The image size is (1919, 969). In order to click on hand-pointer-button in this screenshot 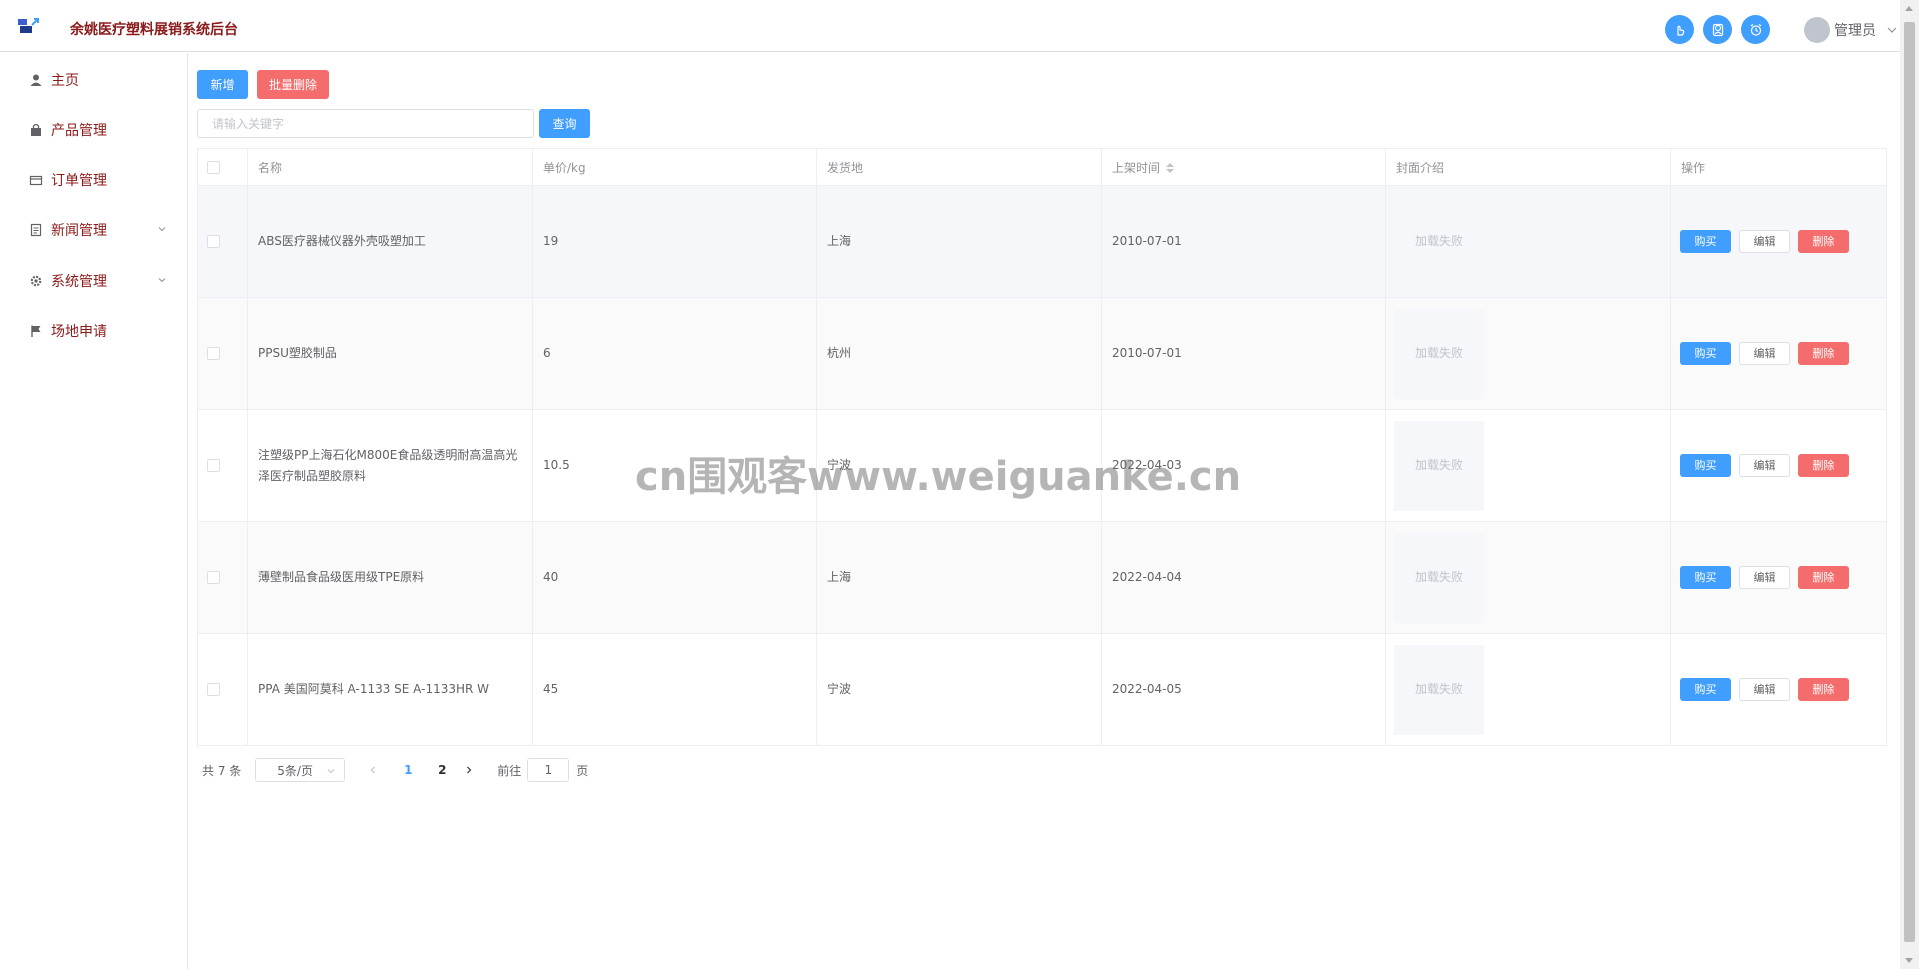, I will do `click(1679, 29)`.